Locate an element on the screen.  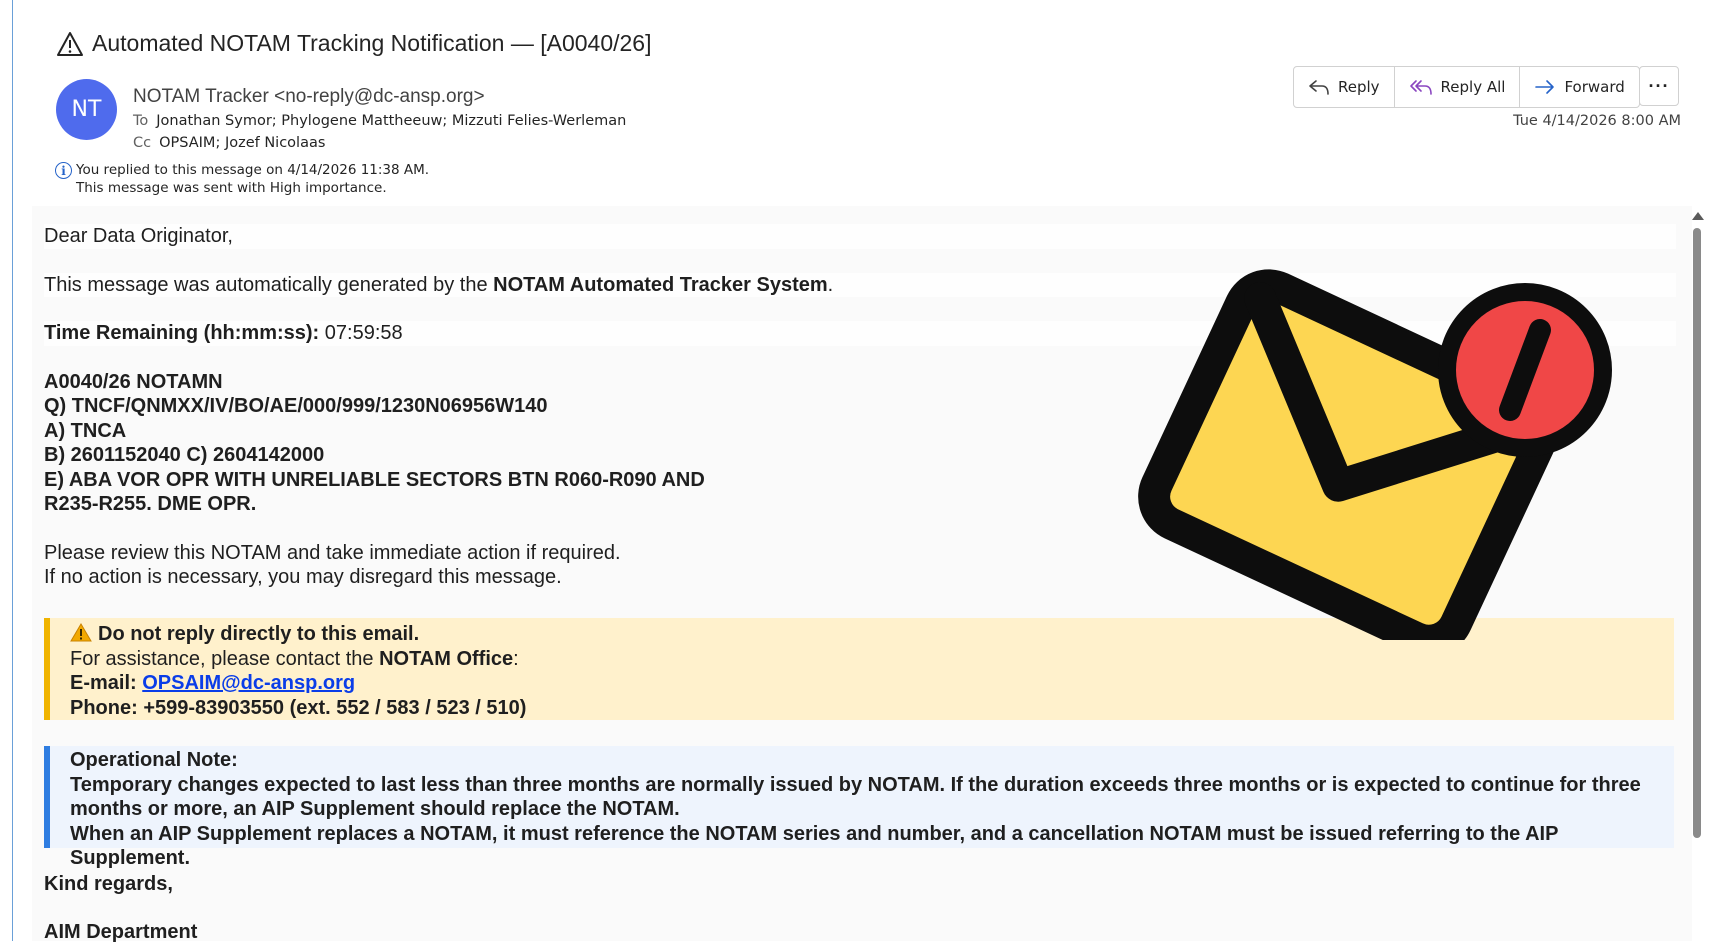
assist-suffix: : is located at coordinates (516, 658).